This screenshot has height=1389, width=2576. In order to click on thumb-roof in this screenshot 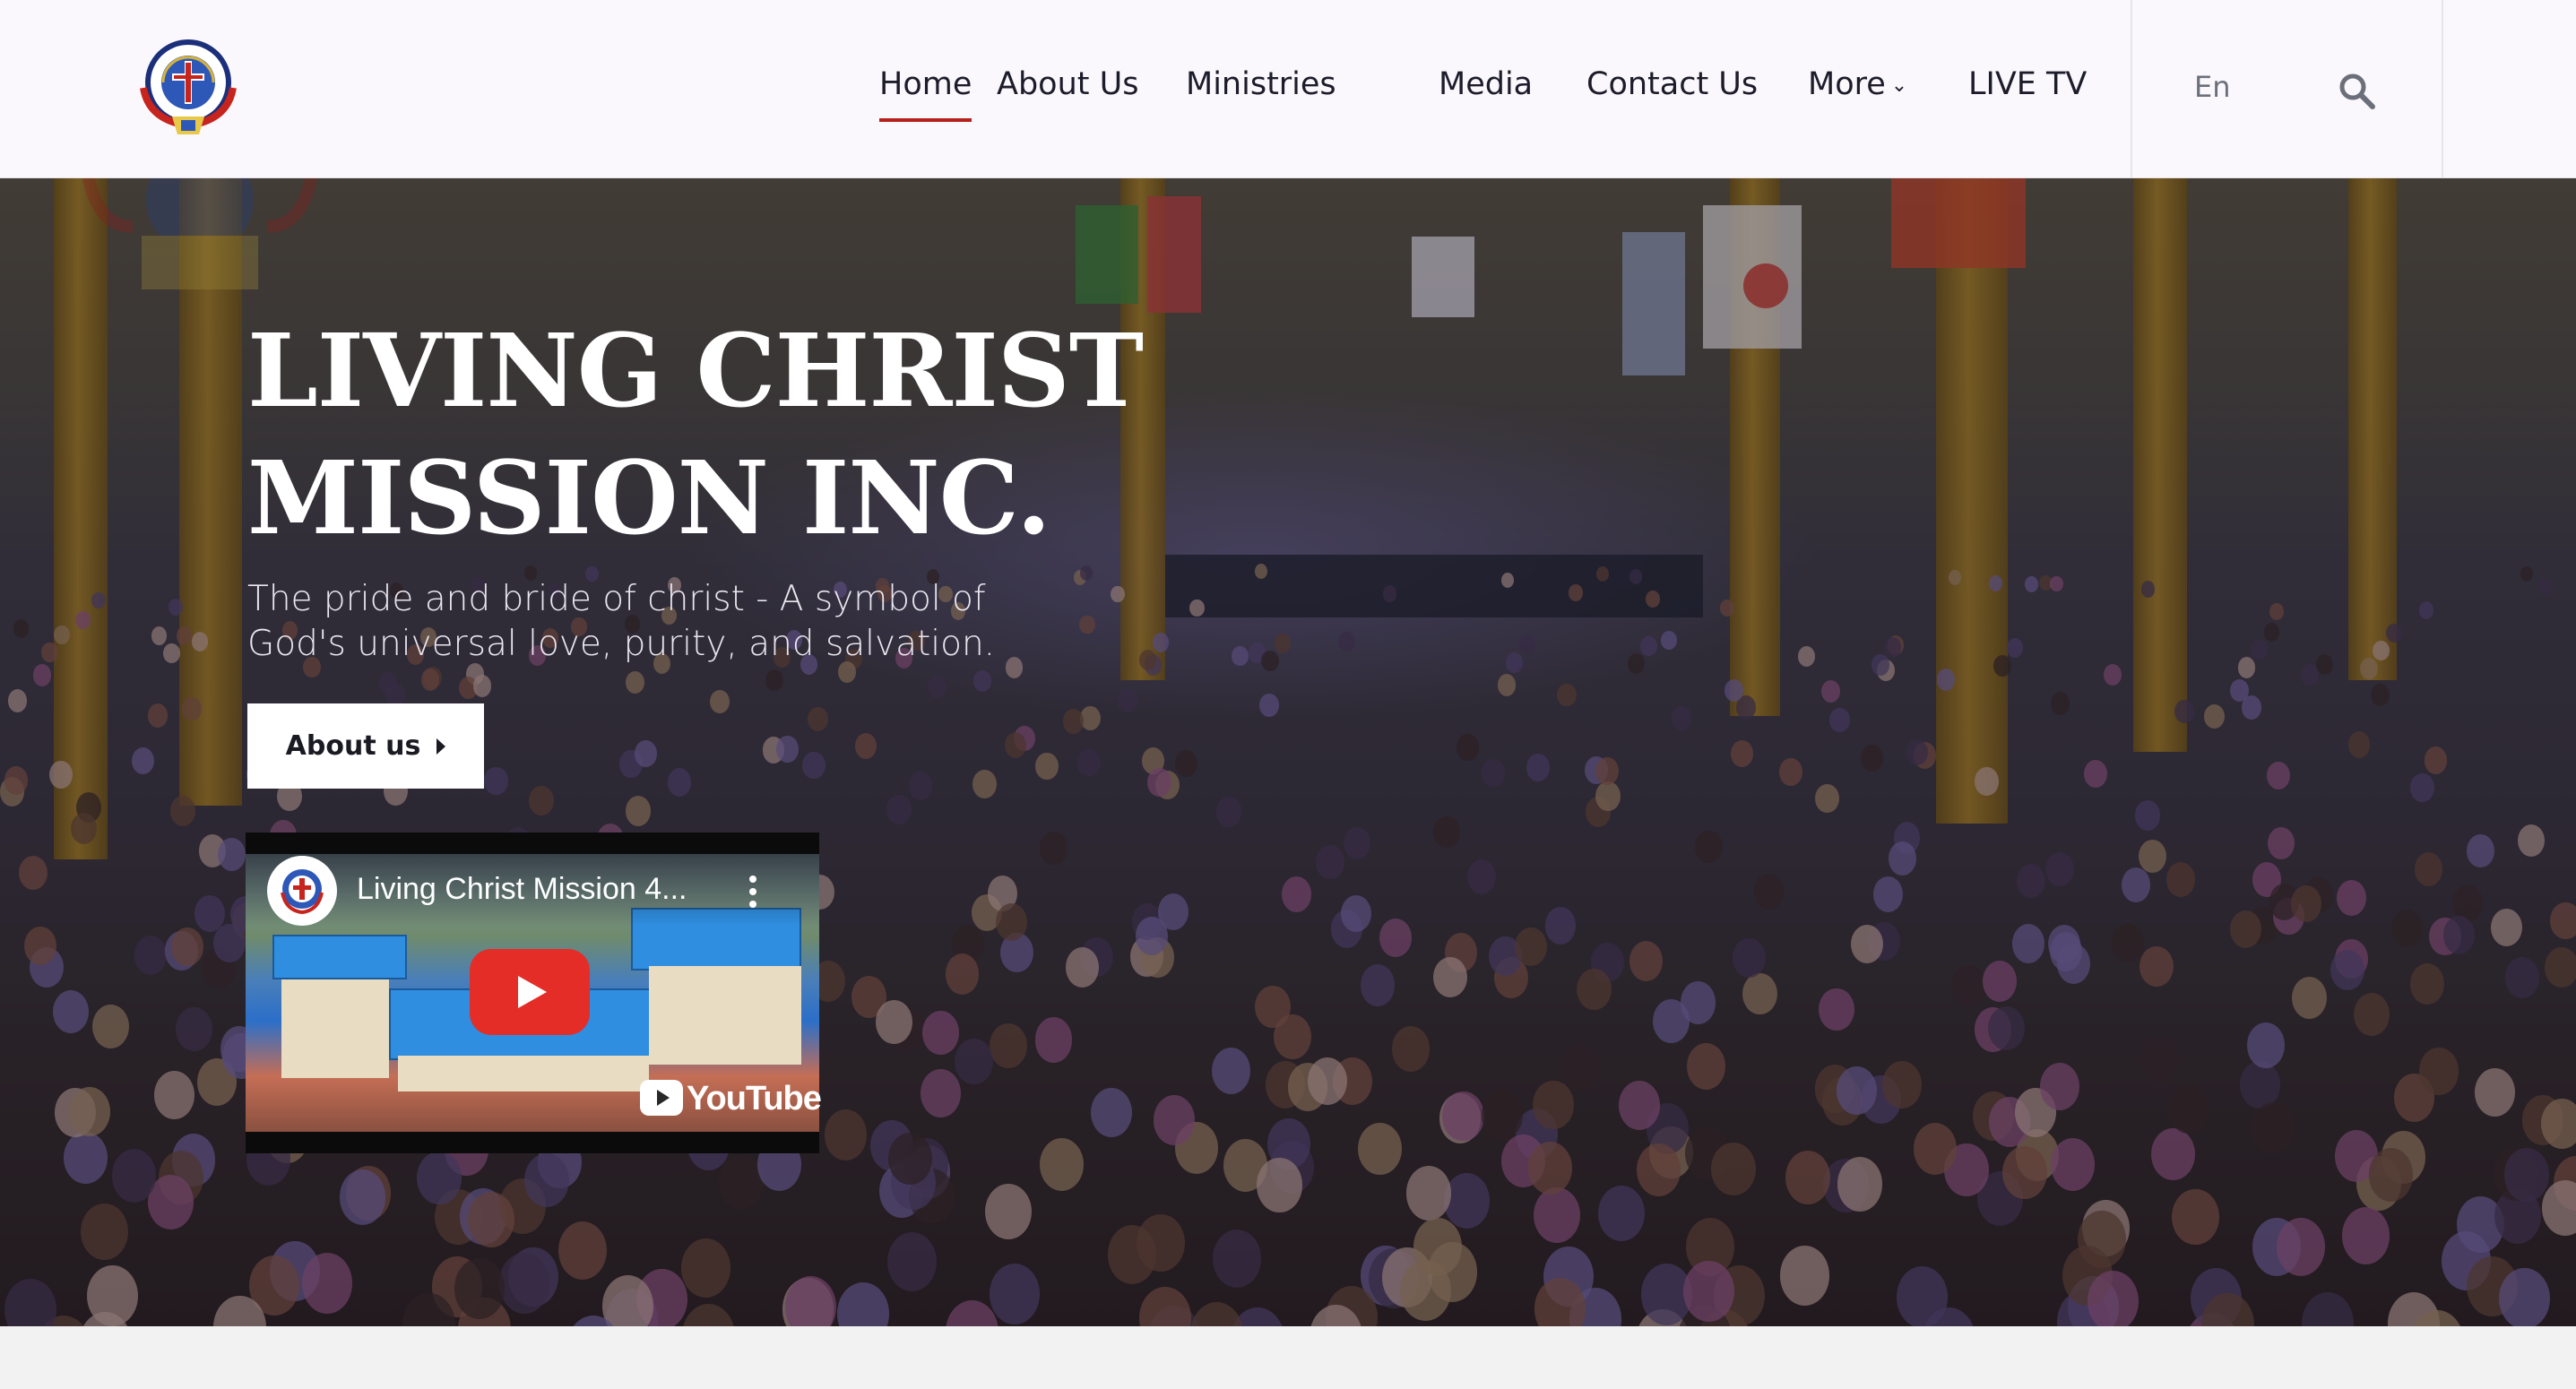, I will do `click(339, 957)`.